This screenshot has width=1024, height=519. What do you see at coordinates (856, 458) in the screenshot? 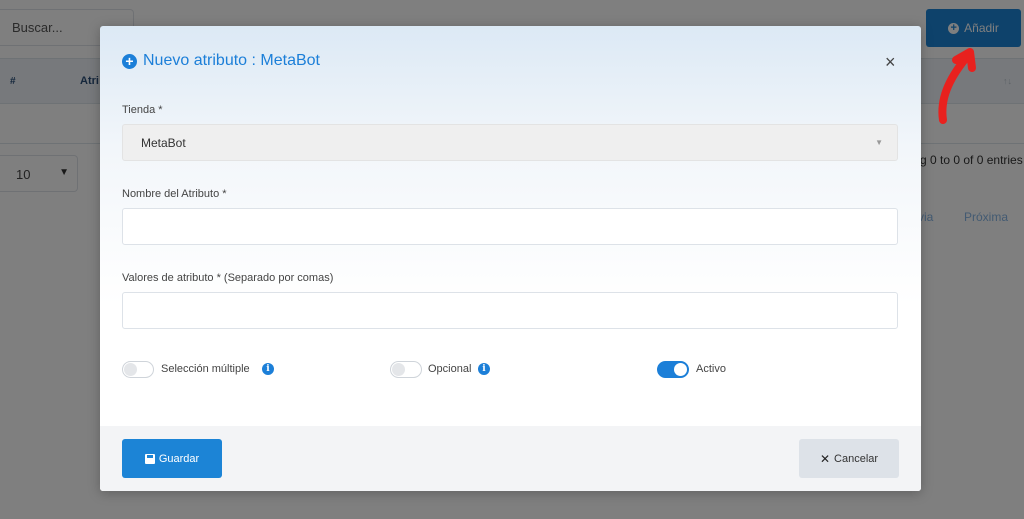
I see `cancel-button-label: Cancelar` at bounding box center [856, 458].